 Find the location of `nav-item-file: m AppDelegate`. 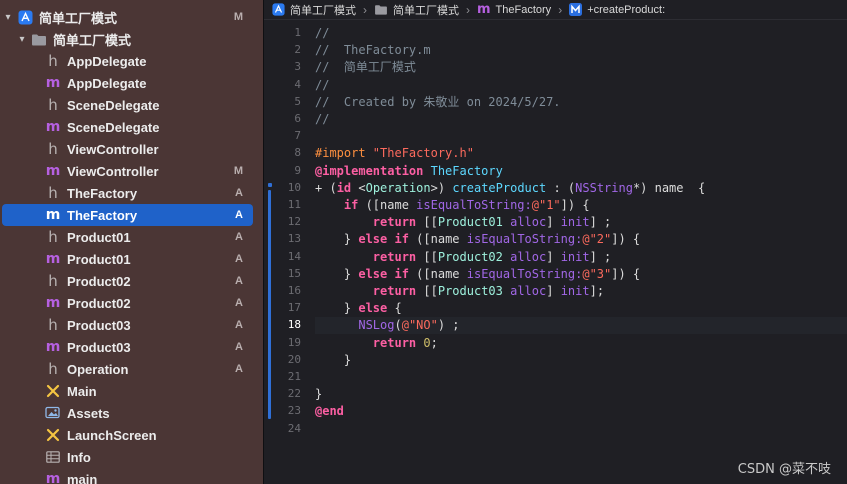

nav-item-file: m AppDelegate is located at coordinates (131, 83).